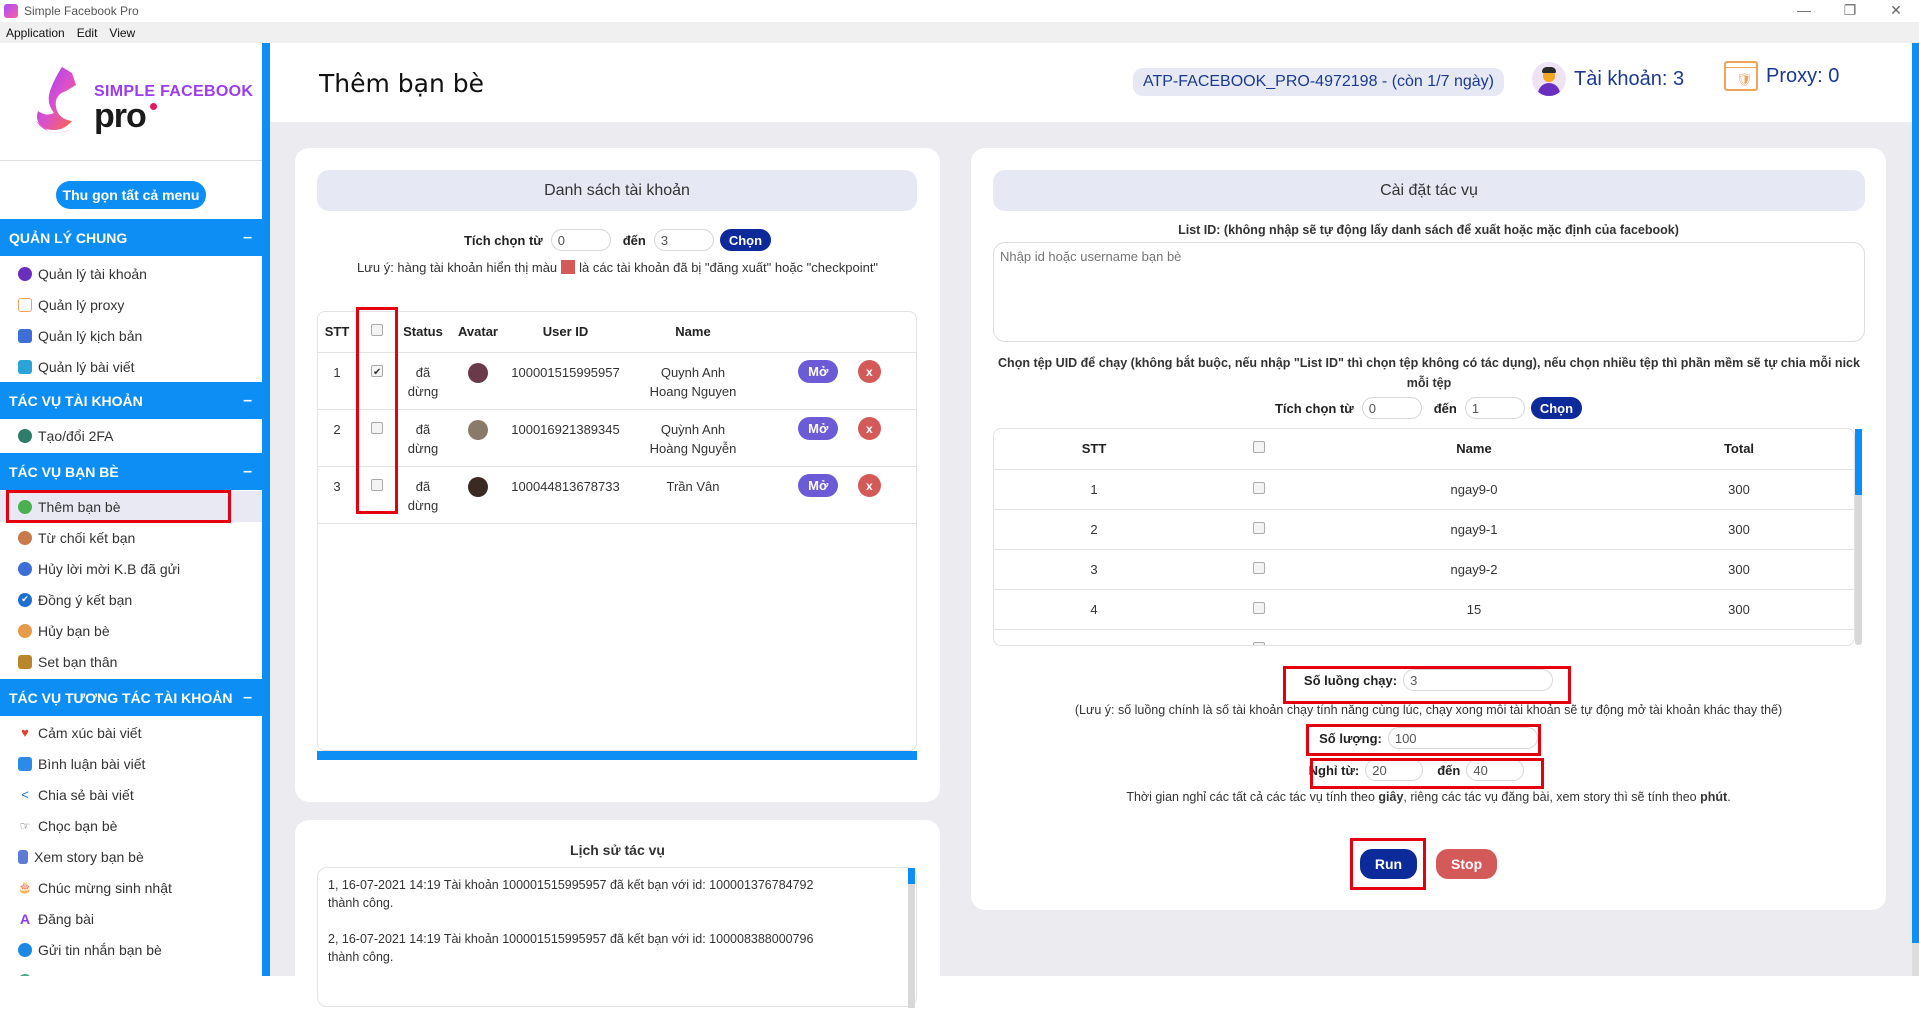  What do you see at coordinates (87, 33) in the screenshot?
I see `menu-edit: Edit` at bounding box center [87, 33].